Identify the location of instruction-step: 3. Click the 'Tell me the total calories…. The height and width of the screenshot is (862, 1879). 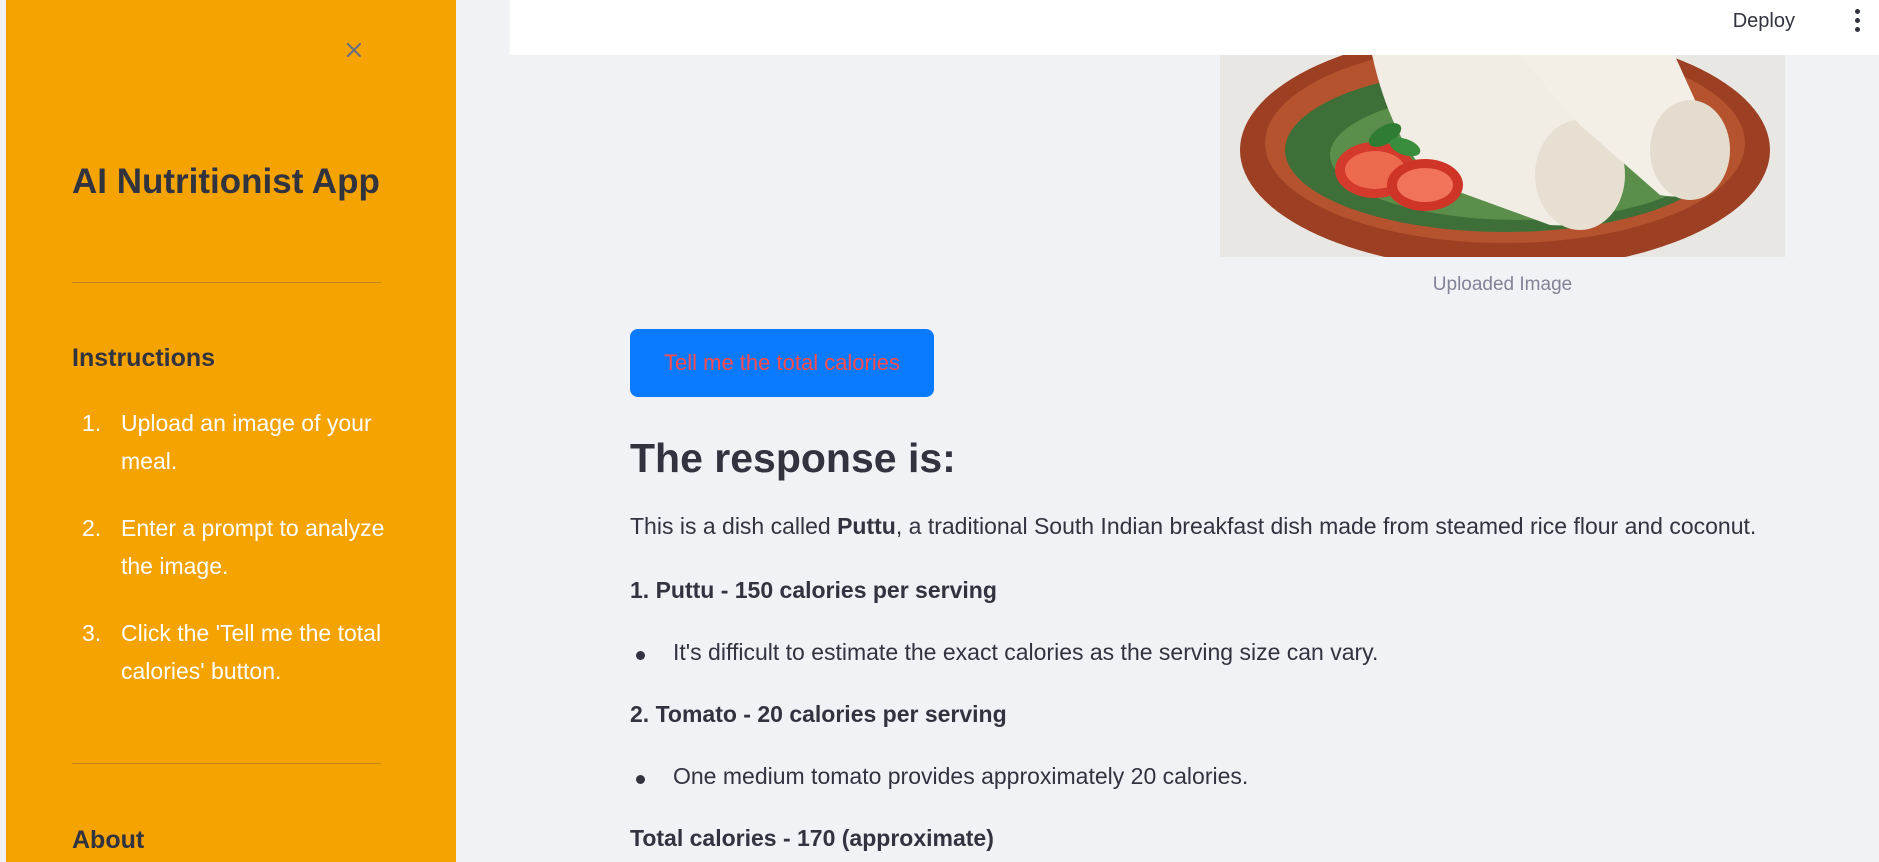
(232, 652).